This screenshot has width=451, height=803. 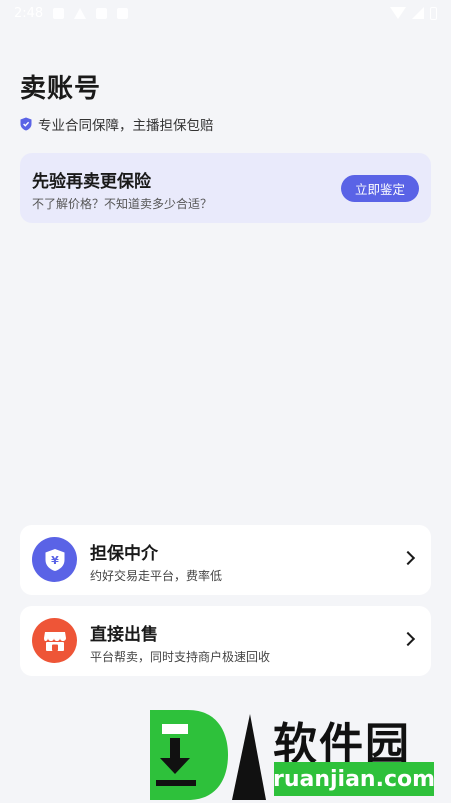 I want to click on escrow-option-title: 担保中介, so click(x=124, y=554).